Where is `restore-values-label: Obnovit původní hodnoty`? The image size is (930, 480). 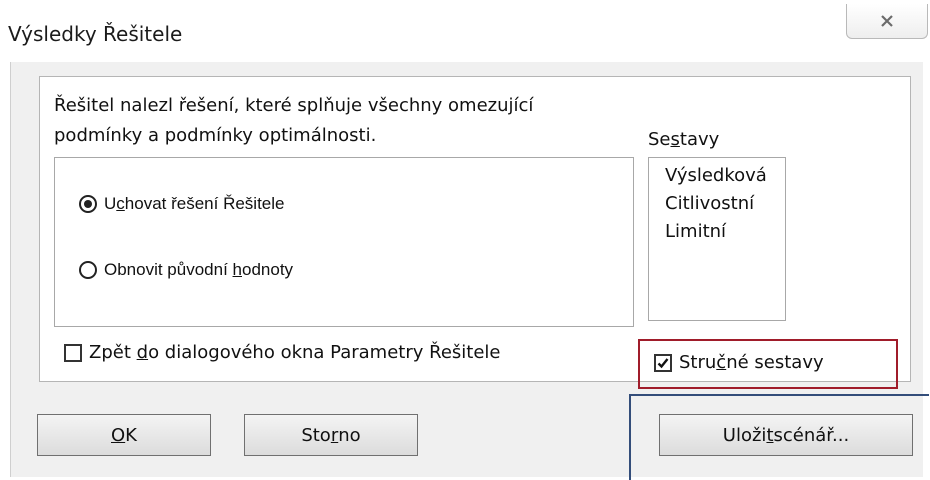 restore-values-label: Obnovit původní hodnoty is located at coordinates (199, 269).